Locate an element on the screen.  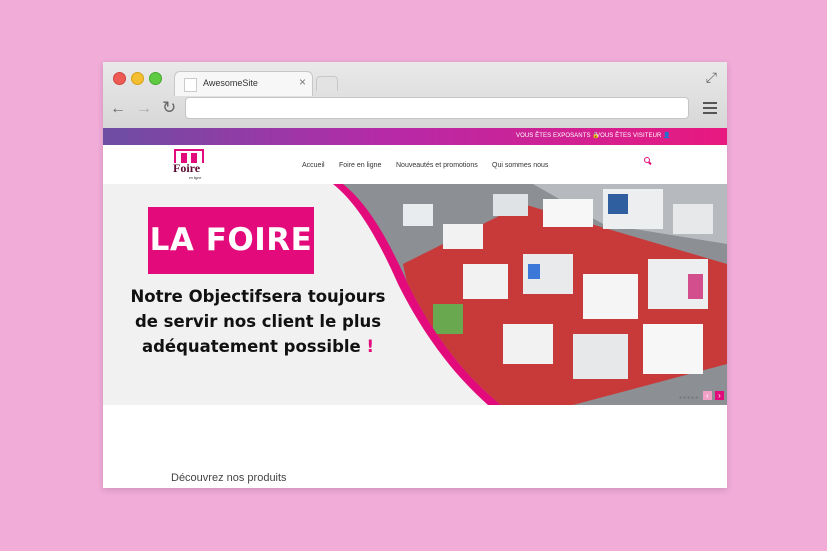
reload-icon: ↻ is located at coordinates (169, 108).